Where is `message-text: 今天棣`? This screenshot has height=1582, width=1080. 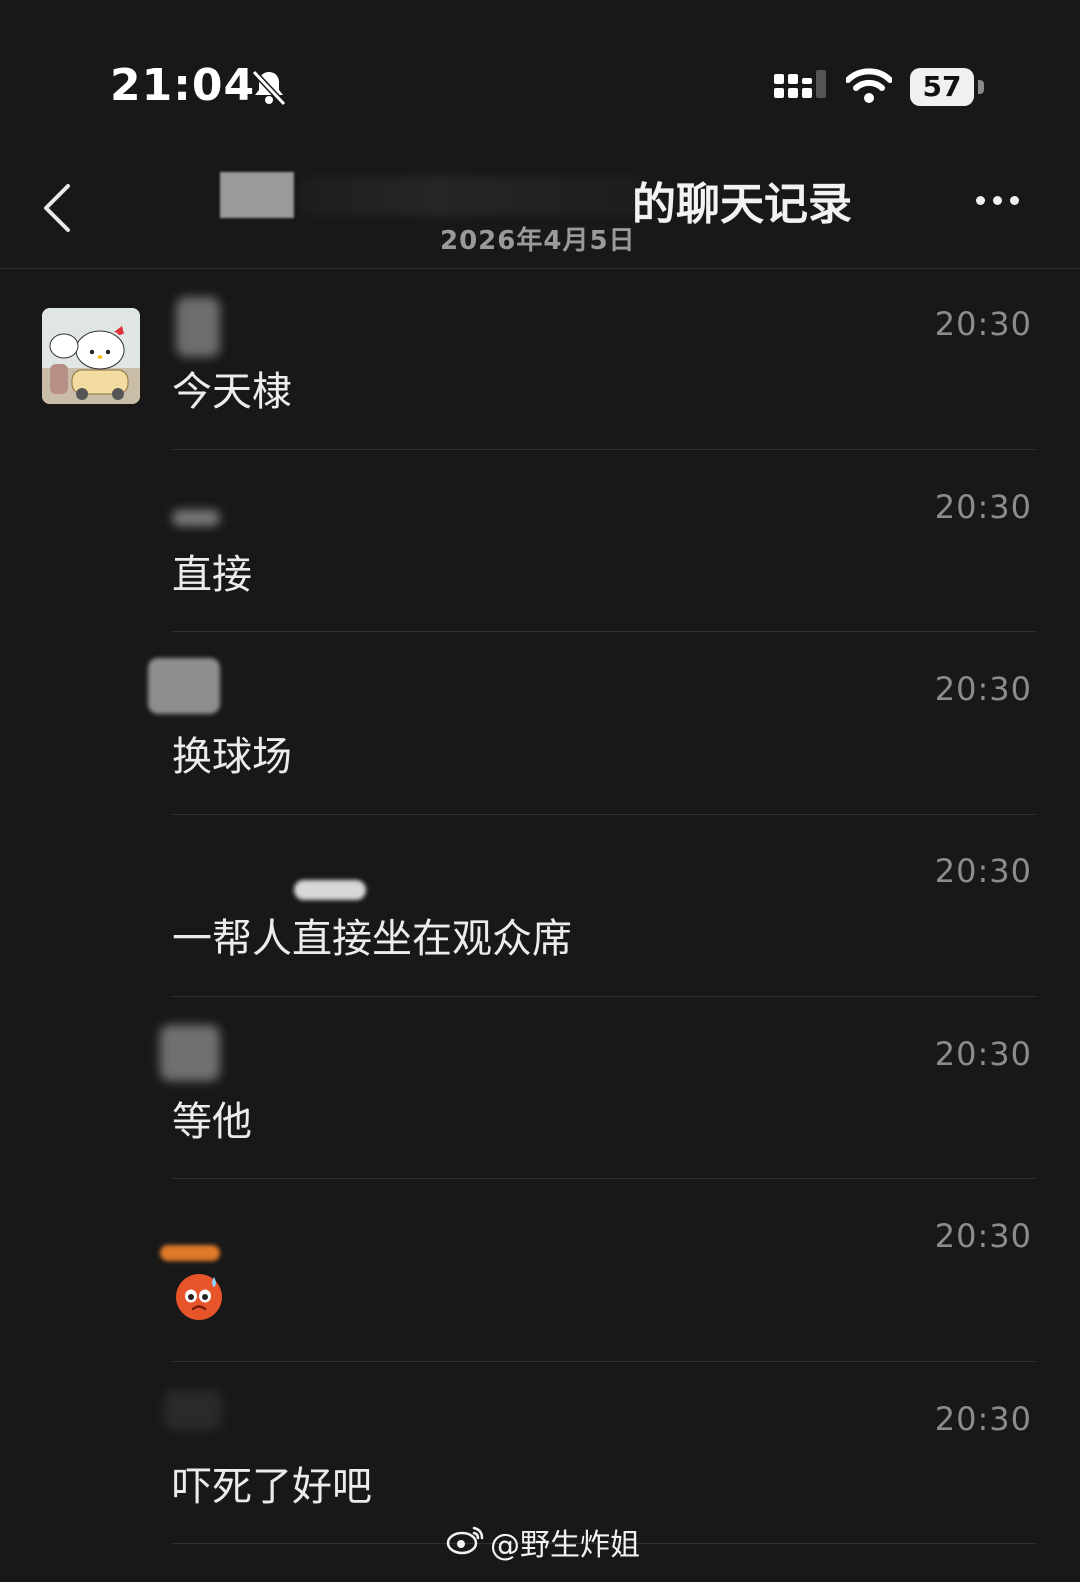 message-text: 今天棣 is located at coordinates (232, 392).